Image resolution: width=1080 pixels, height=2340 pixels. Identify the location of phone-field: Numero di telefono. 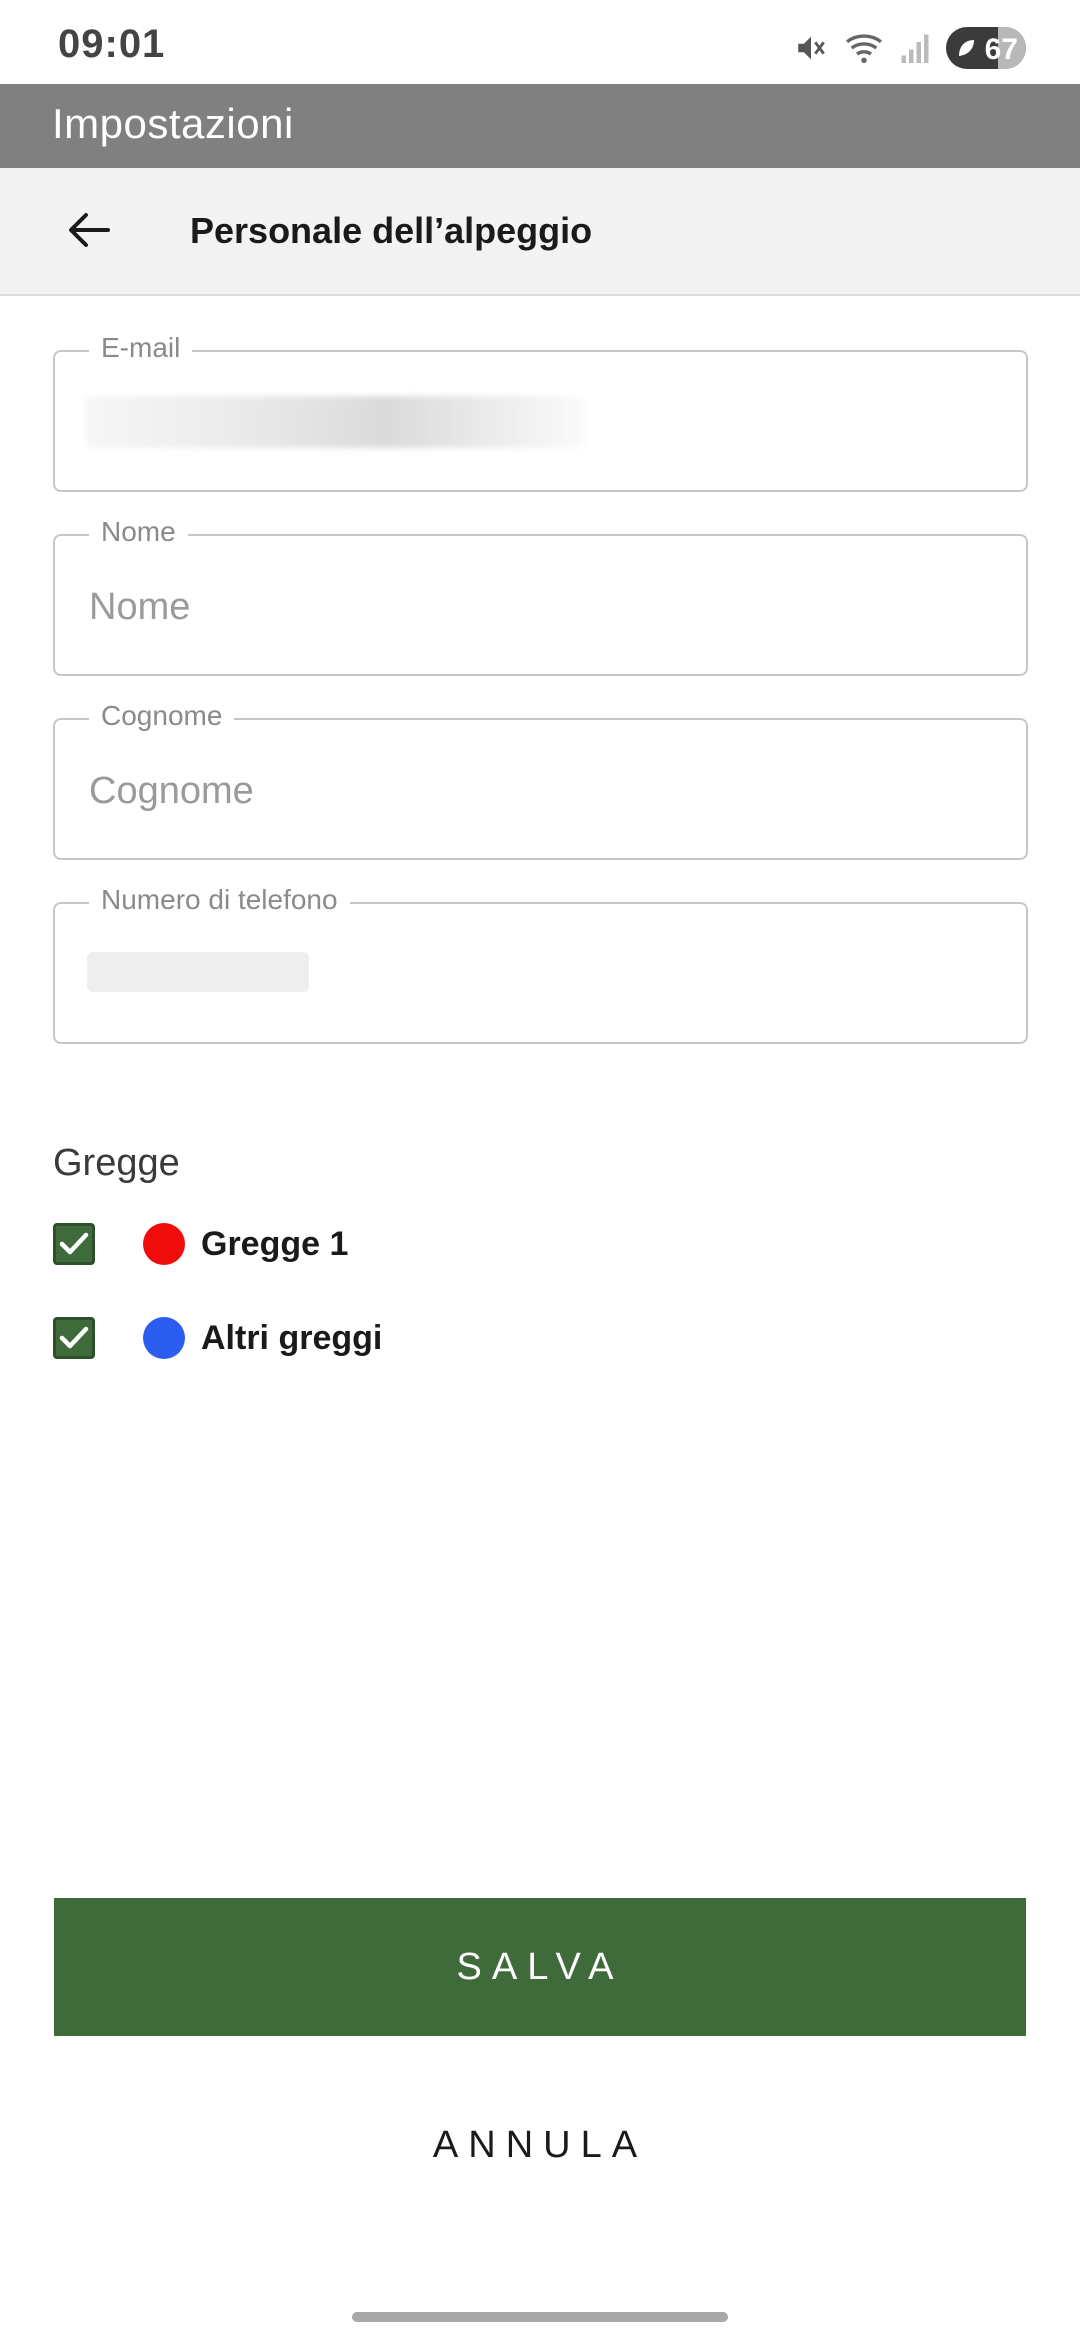
(540, 964).